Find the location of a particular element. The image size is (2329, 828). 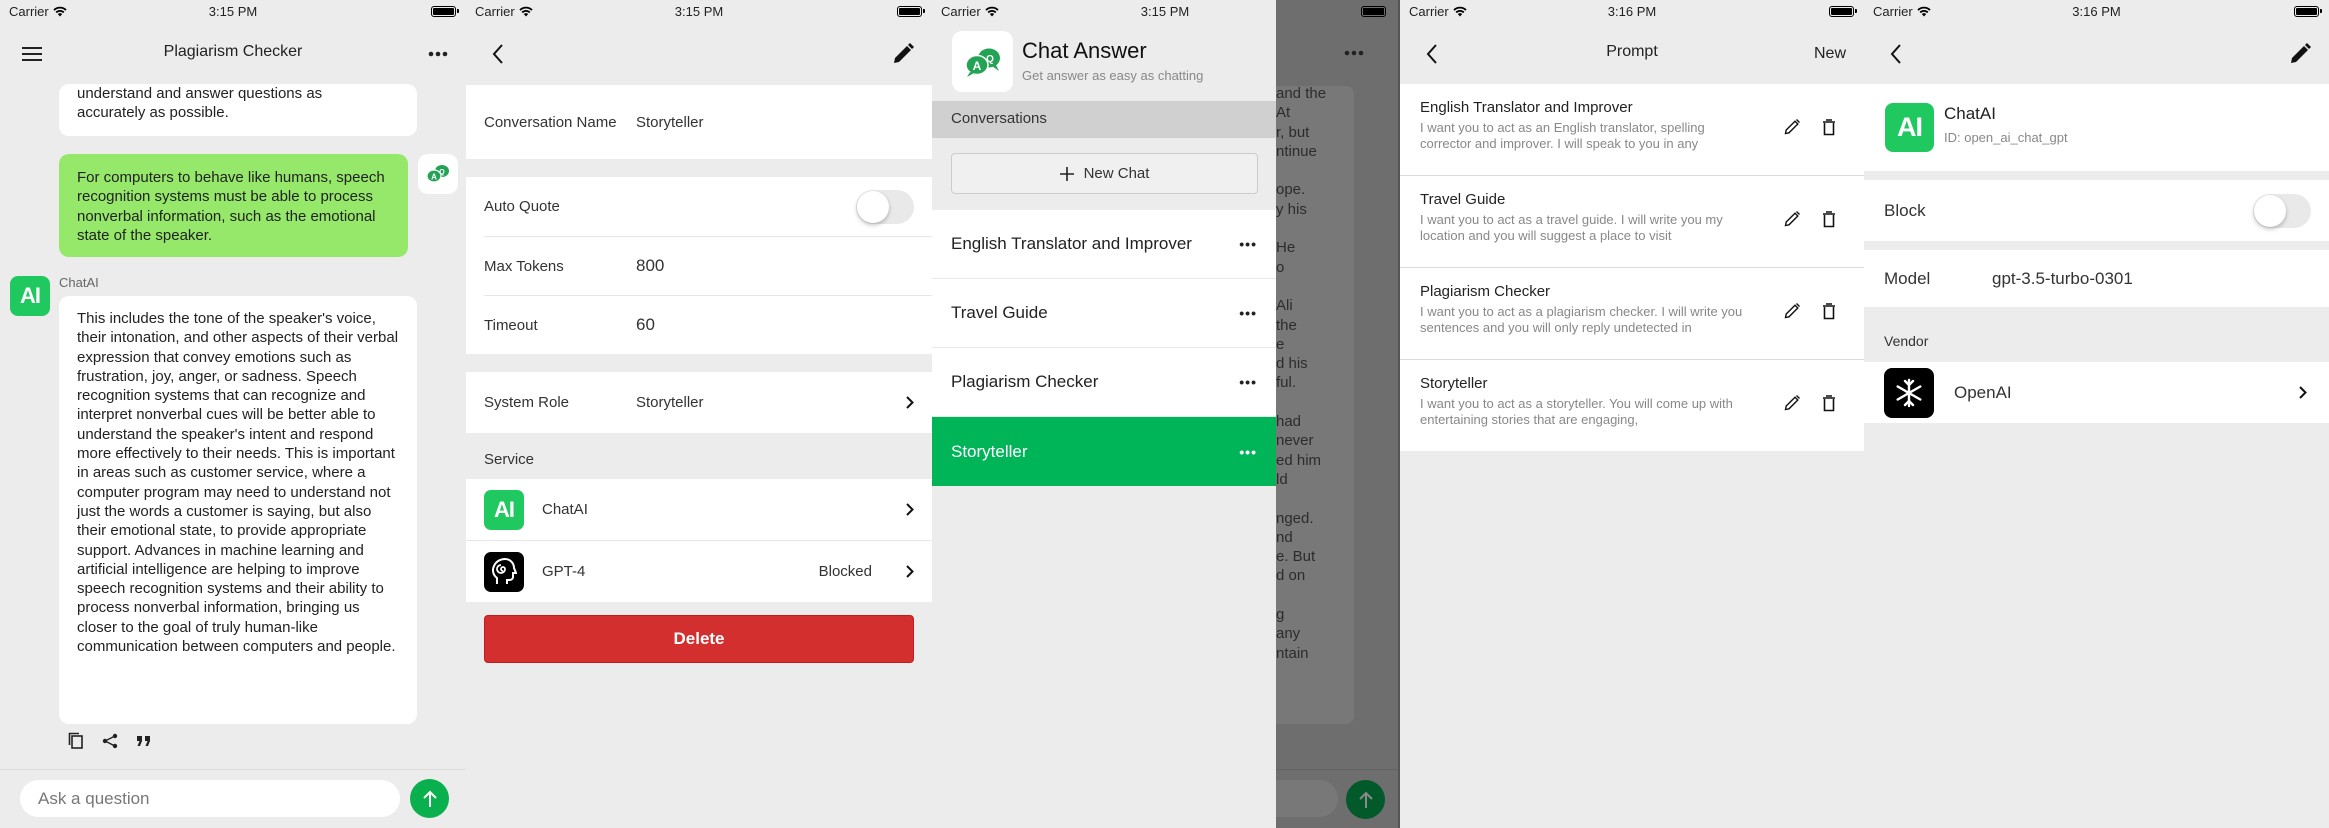

system-role-row: System Role Storyteller is located at coordinates (708, 402).